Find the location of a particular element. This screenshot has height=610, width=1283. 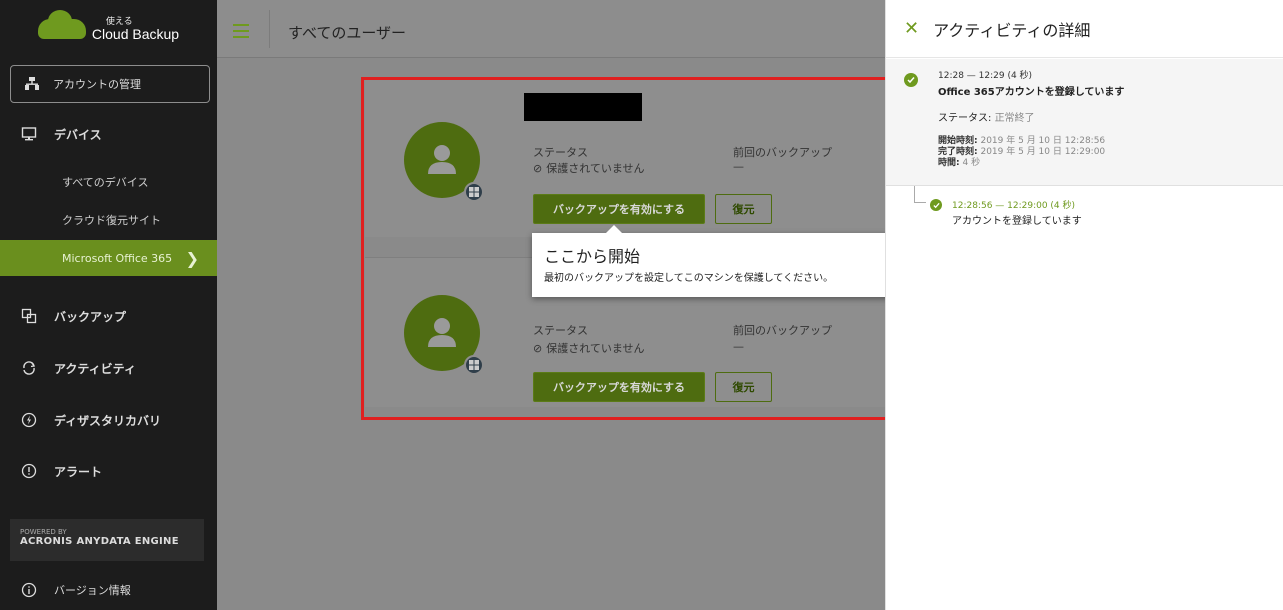

org-chart-icon is located at coordinates (32, 84).